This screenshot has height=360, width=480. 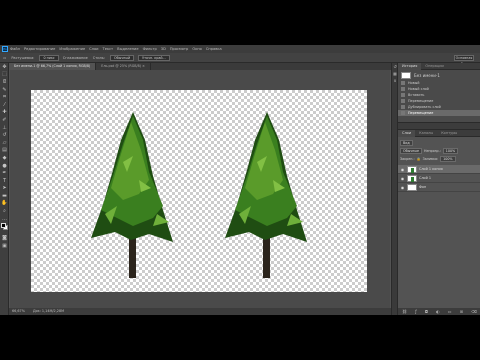 What do you see at coordinates (432, 150) in the screenshot?
I see `opacity-label: Непрозр.:` at bounding box center [432, 150].